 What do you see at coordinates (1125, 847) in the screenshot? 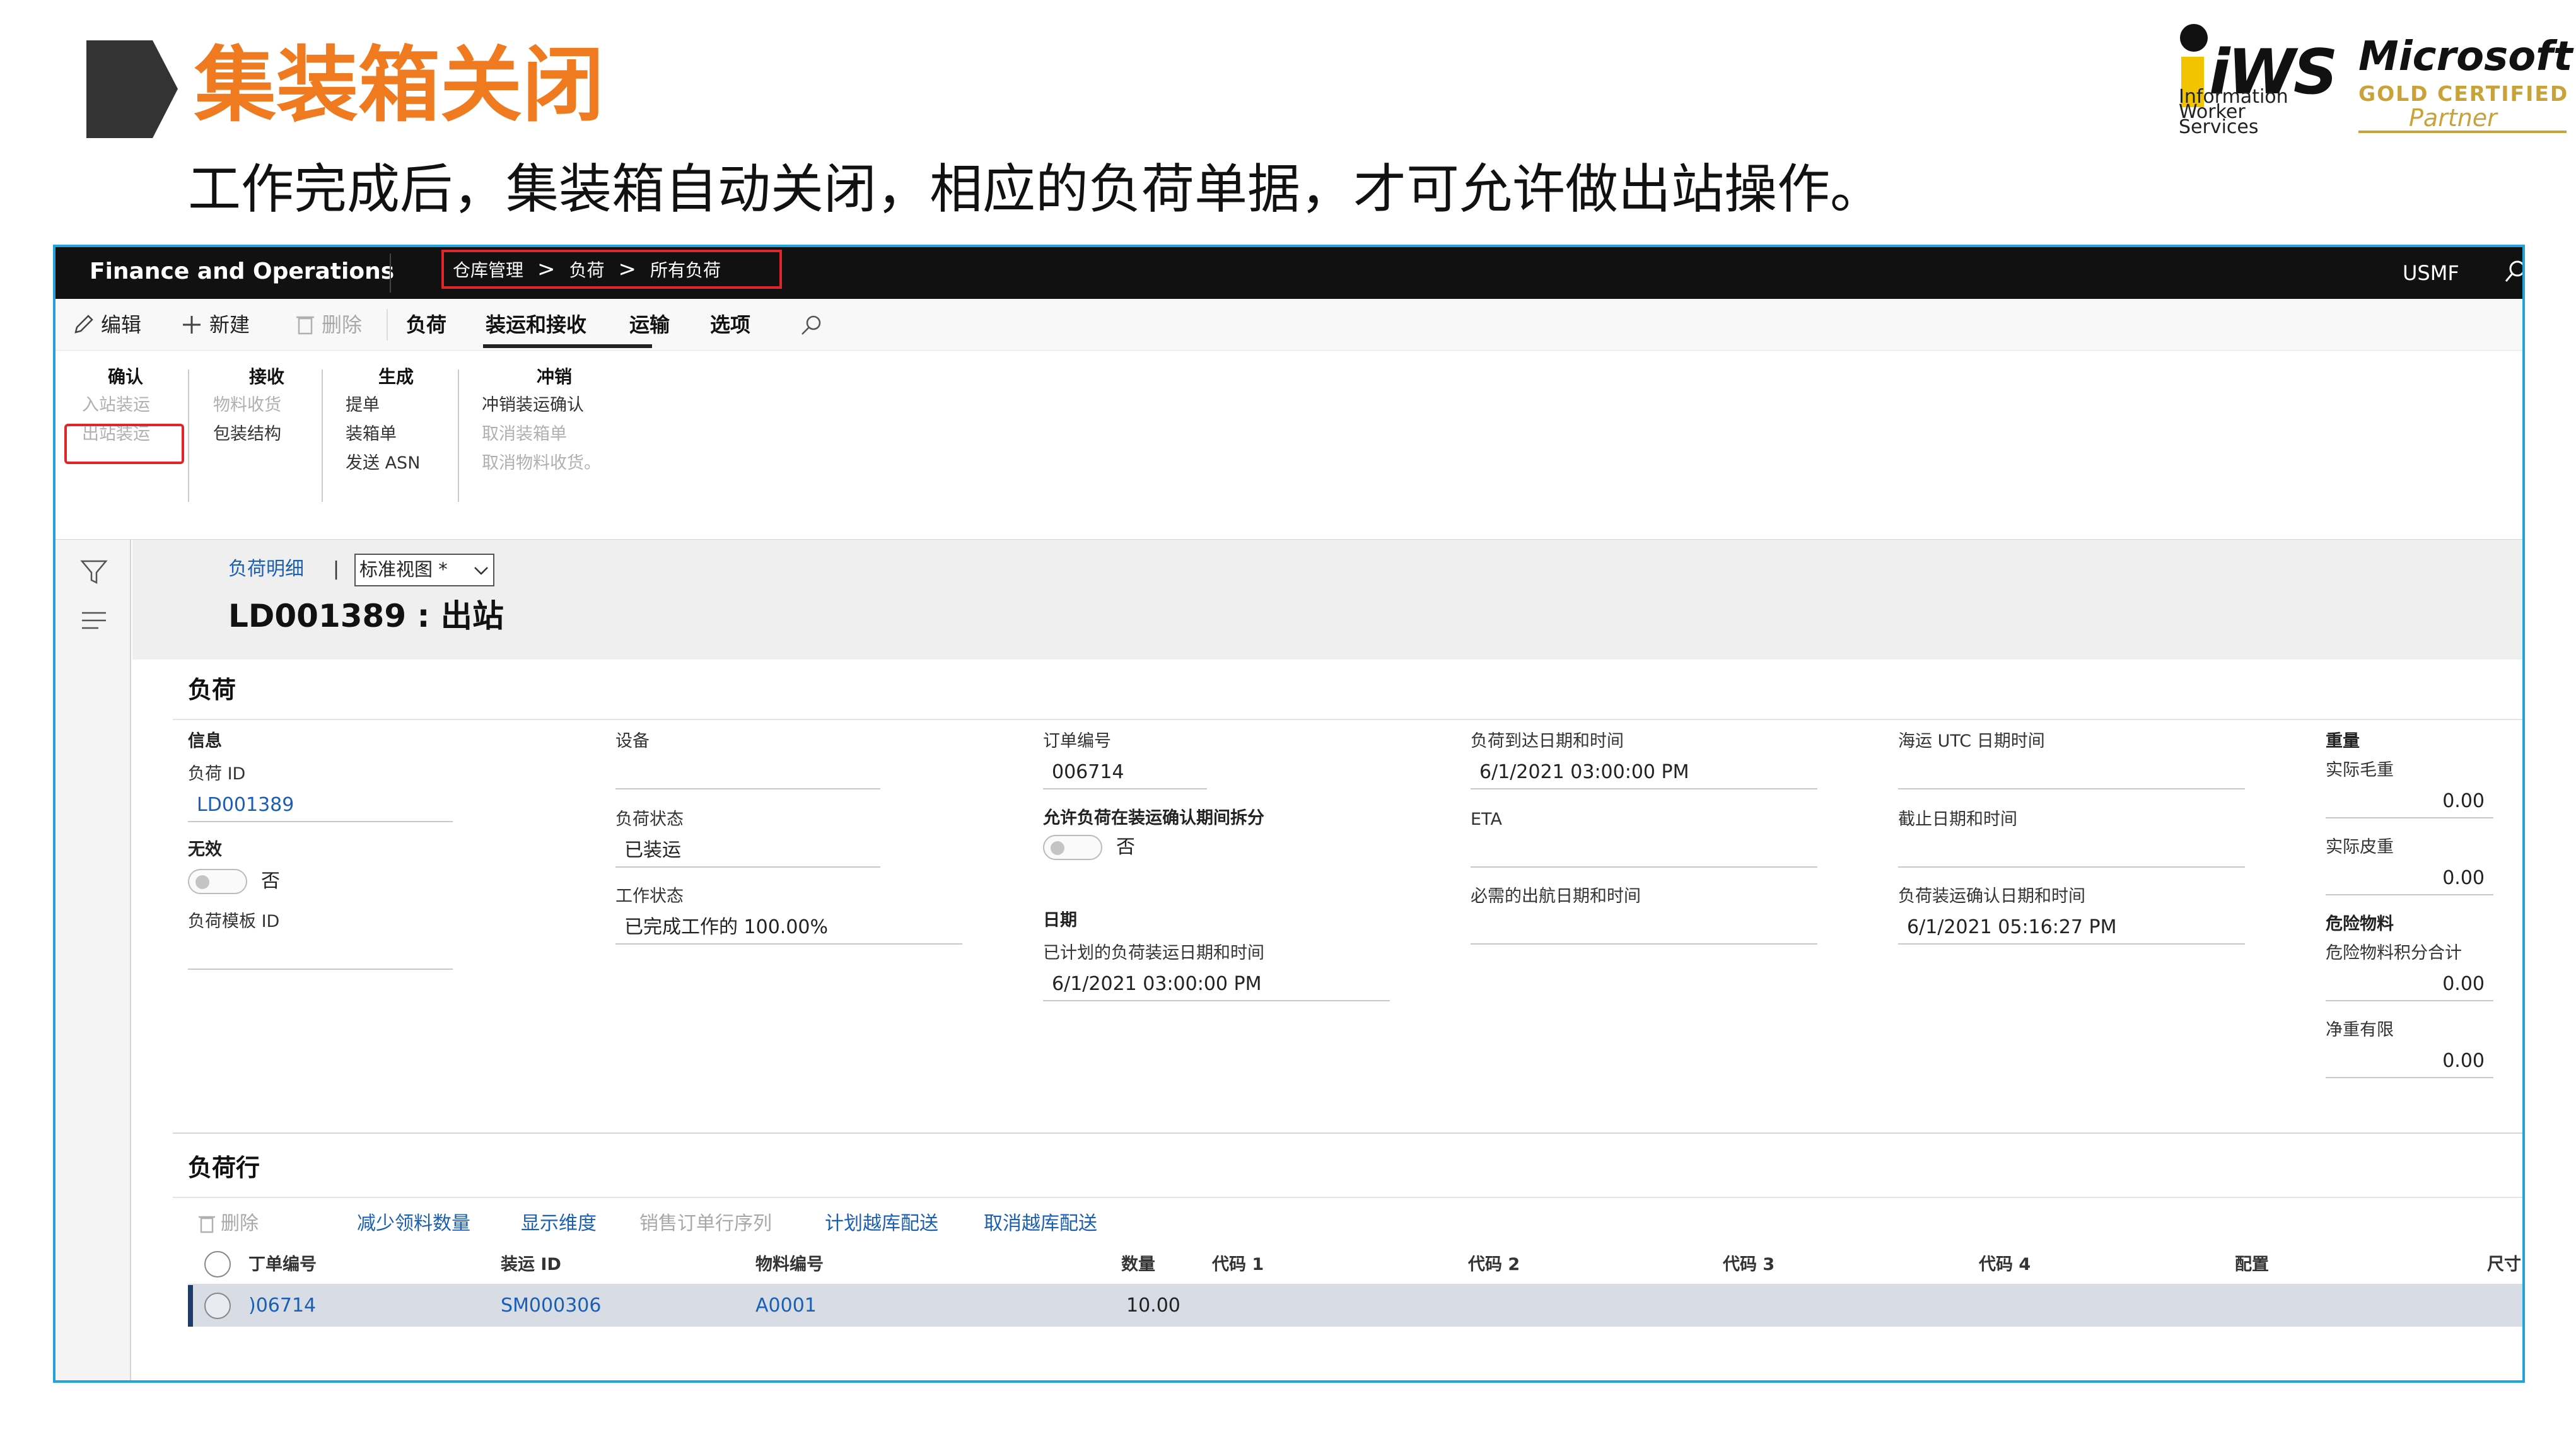
I see `allow-split-toggle-value: 否` at bounding box center [1125, 847].